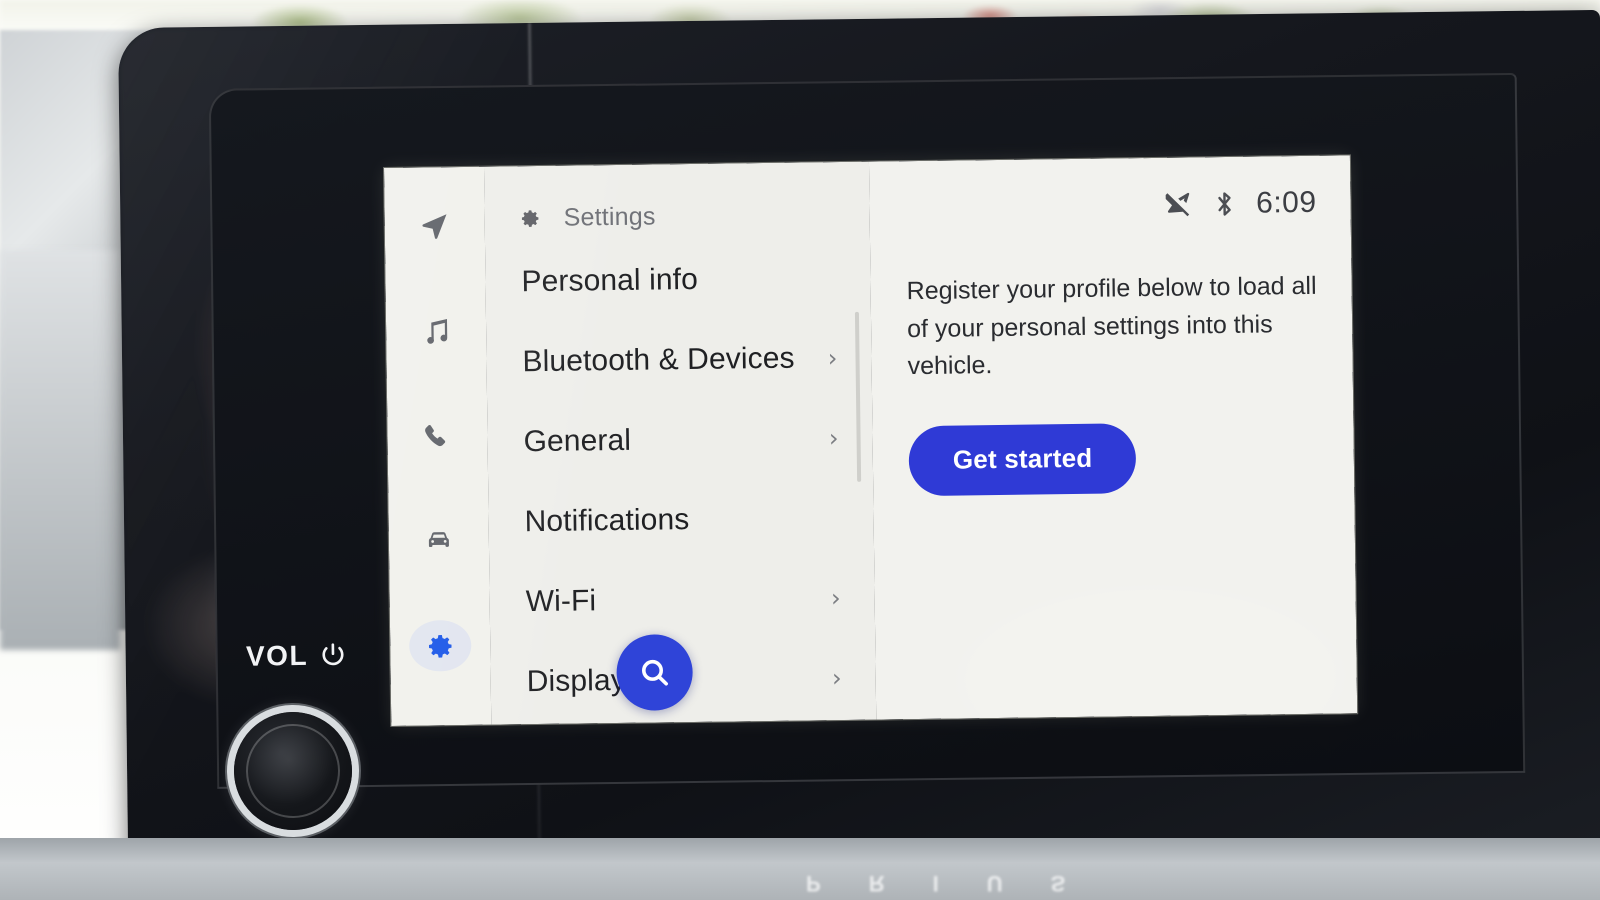 Image resolution: width=1600 pixels, height=900 pixels. What do you see at coordinates (610, 280) in the screenshot?
I see `menu-item-label: Personal info` at bounding box center [610, 280].